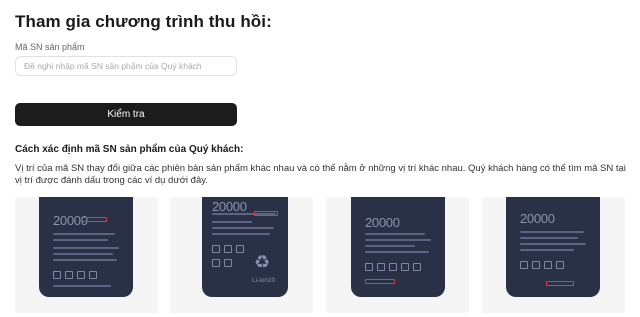 This screenshot has width=640, height=317. What do you see at coordinates (50, 47) in the screenshot?
I see `sn-field-label: Mã SN sản phẩm` at bounding box center [50, 47].